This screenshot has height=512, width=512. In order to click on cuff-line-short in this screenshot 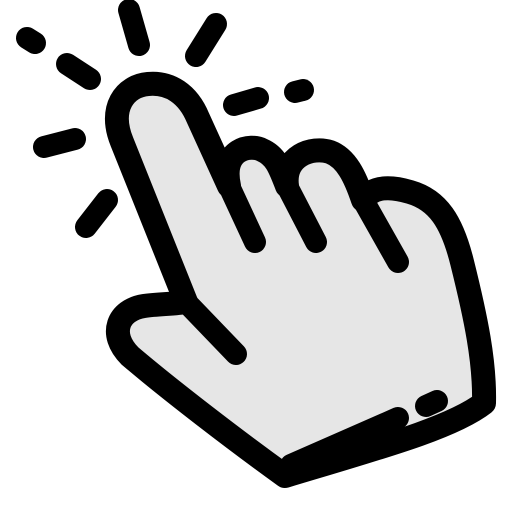, I will do `click(431, 403)`.